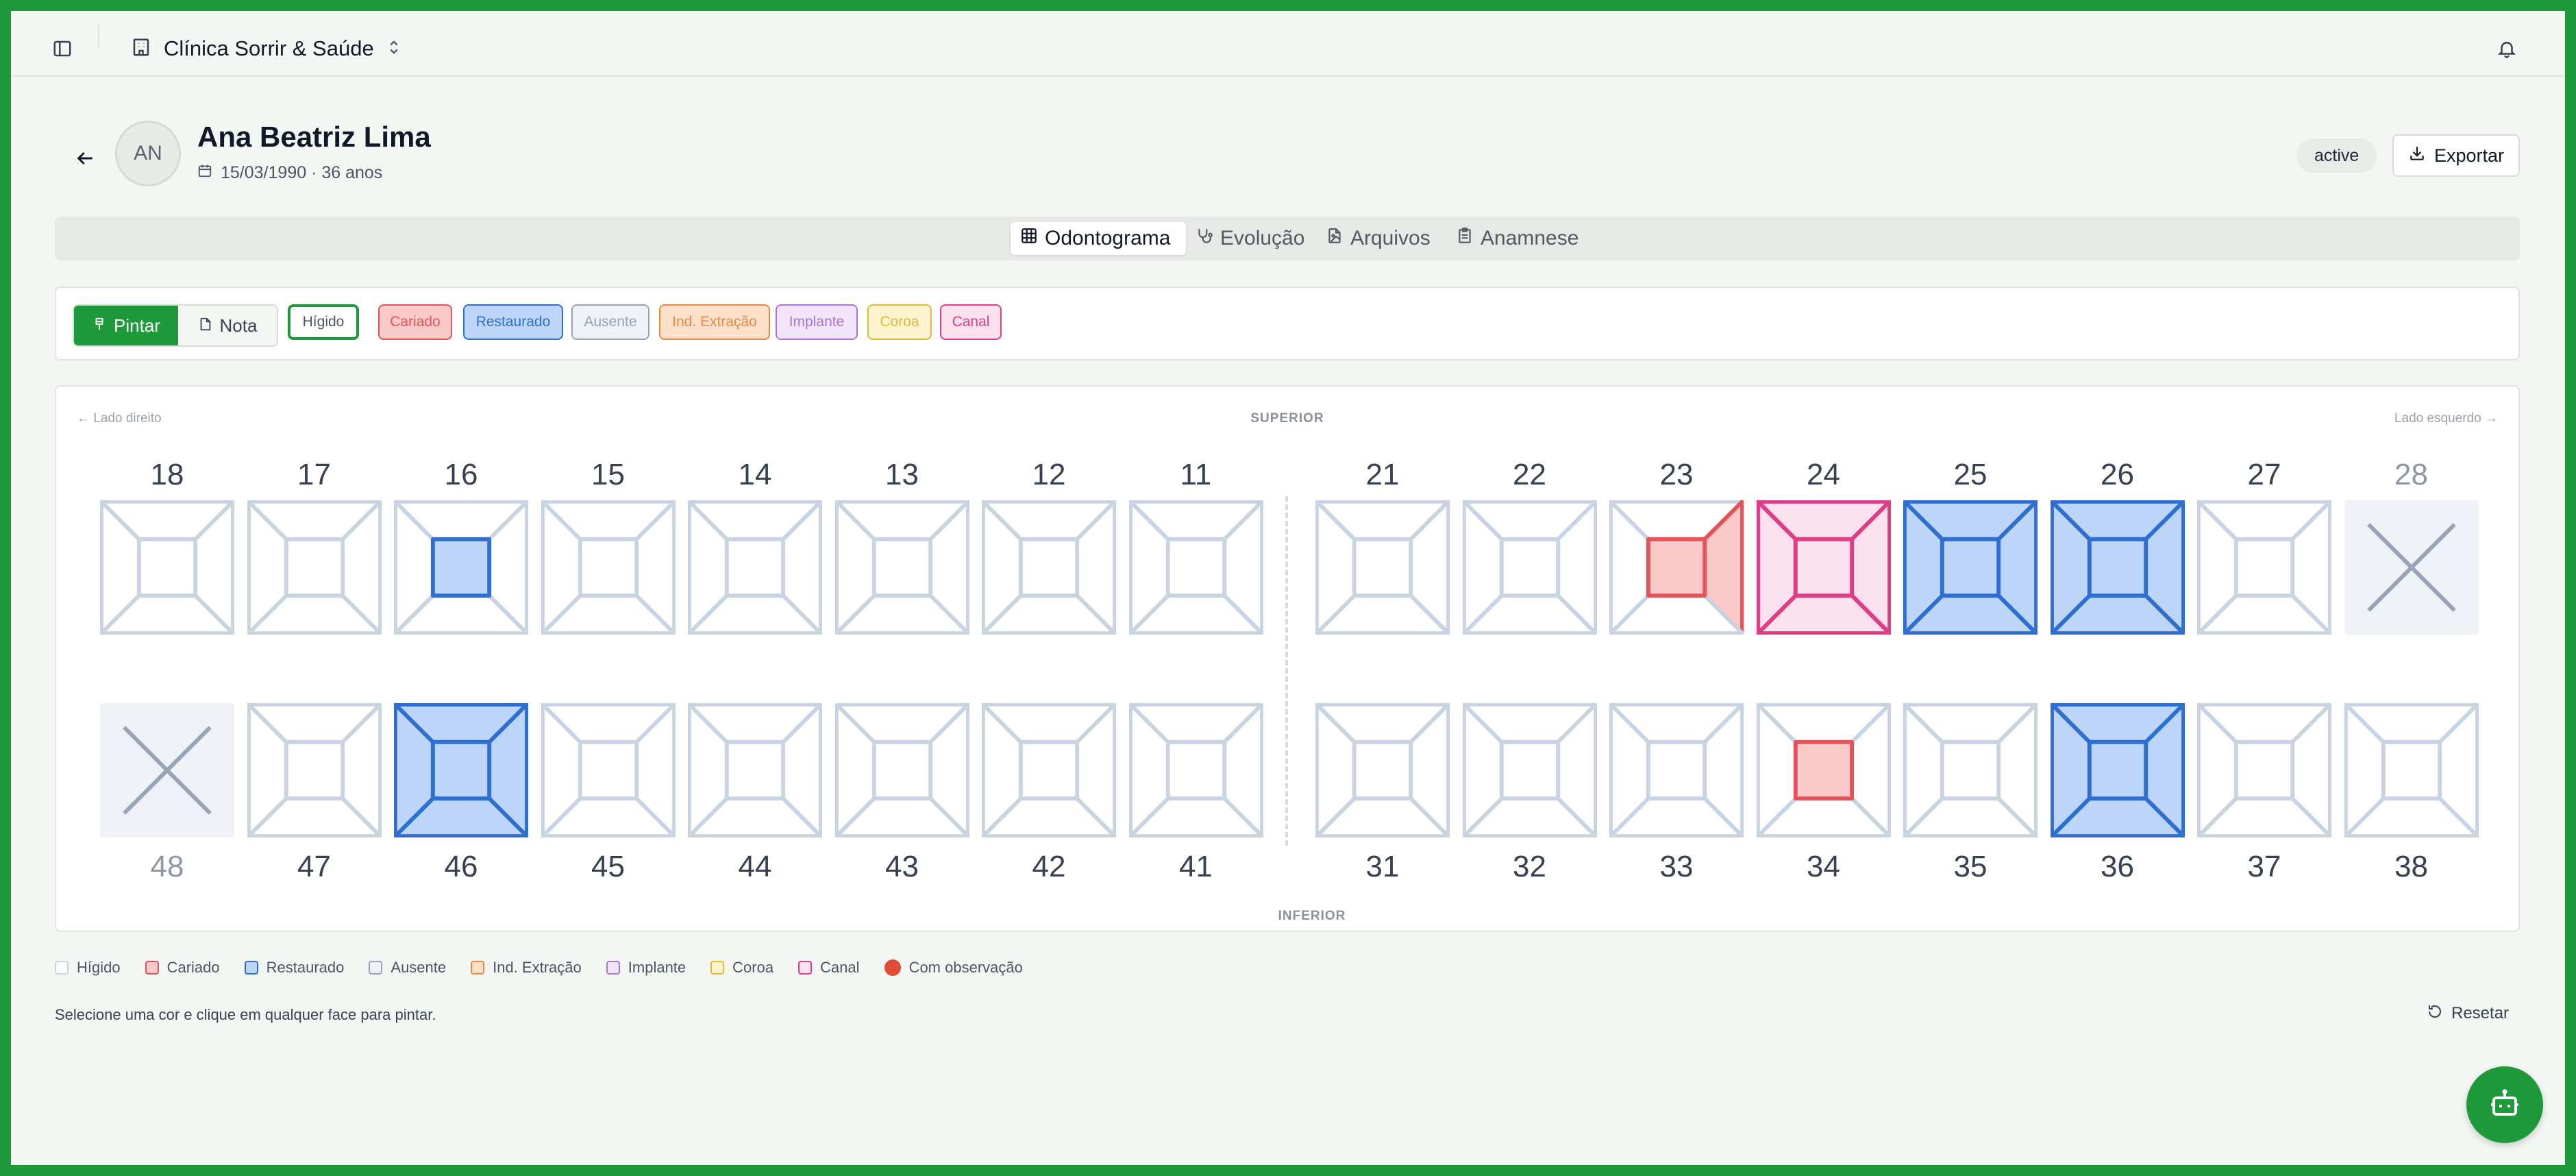 This screenshot has width=2576, height=1176. What do you see at coordinates (126, 325) in the screenshot?
I see `paint-mode-button: Pintar` at bounding box center [126, 325].